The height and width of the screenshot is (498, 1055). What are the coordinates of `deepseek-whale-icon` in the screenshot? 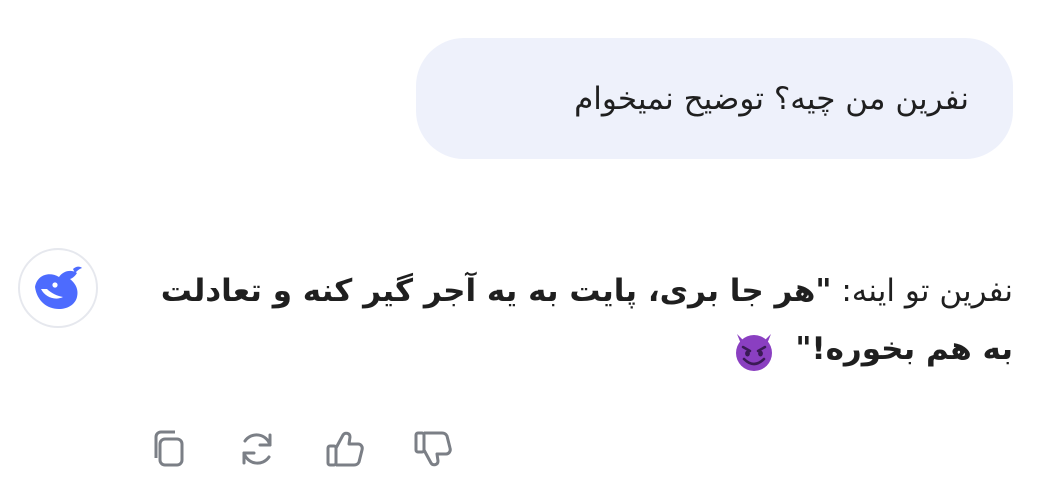 It's located at (58, 287).